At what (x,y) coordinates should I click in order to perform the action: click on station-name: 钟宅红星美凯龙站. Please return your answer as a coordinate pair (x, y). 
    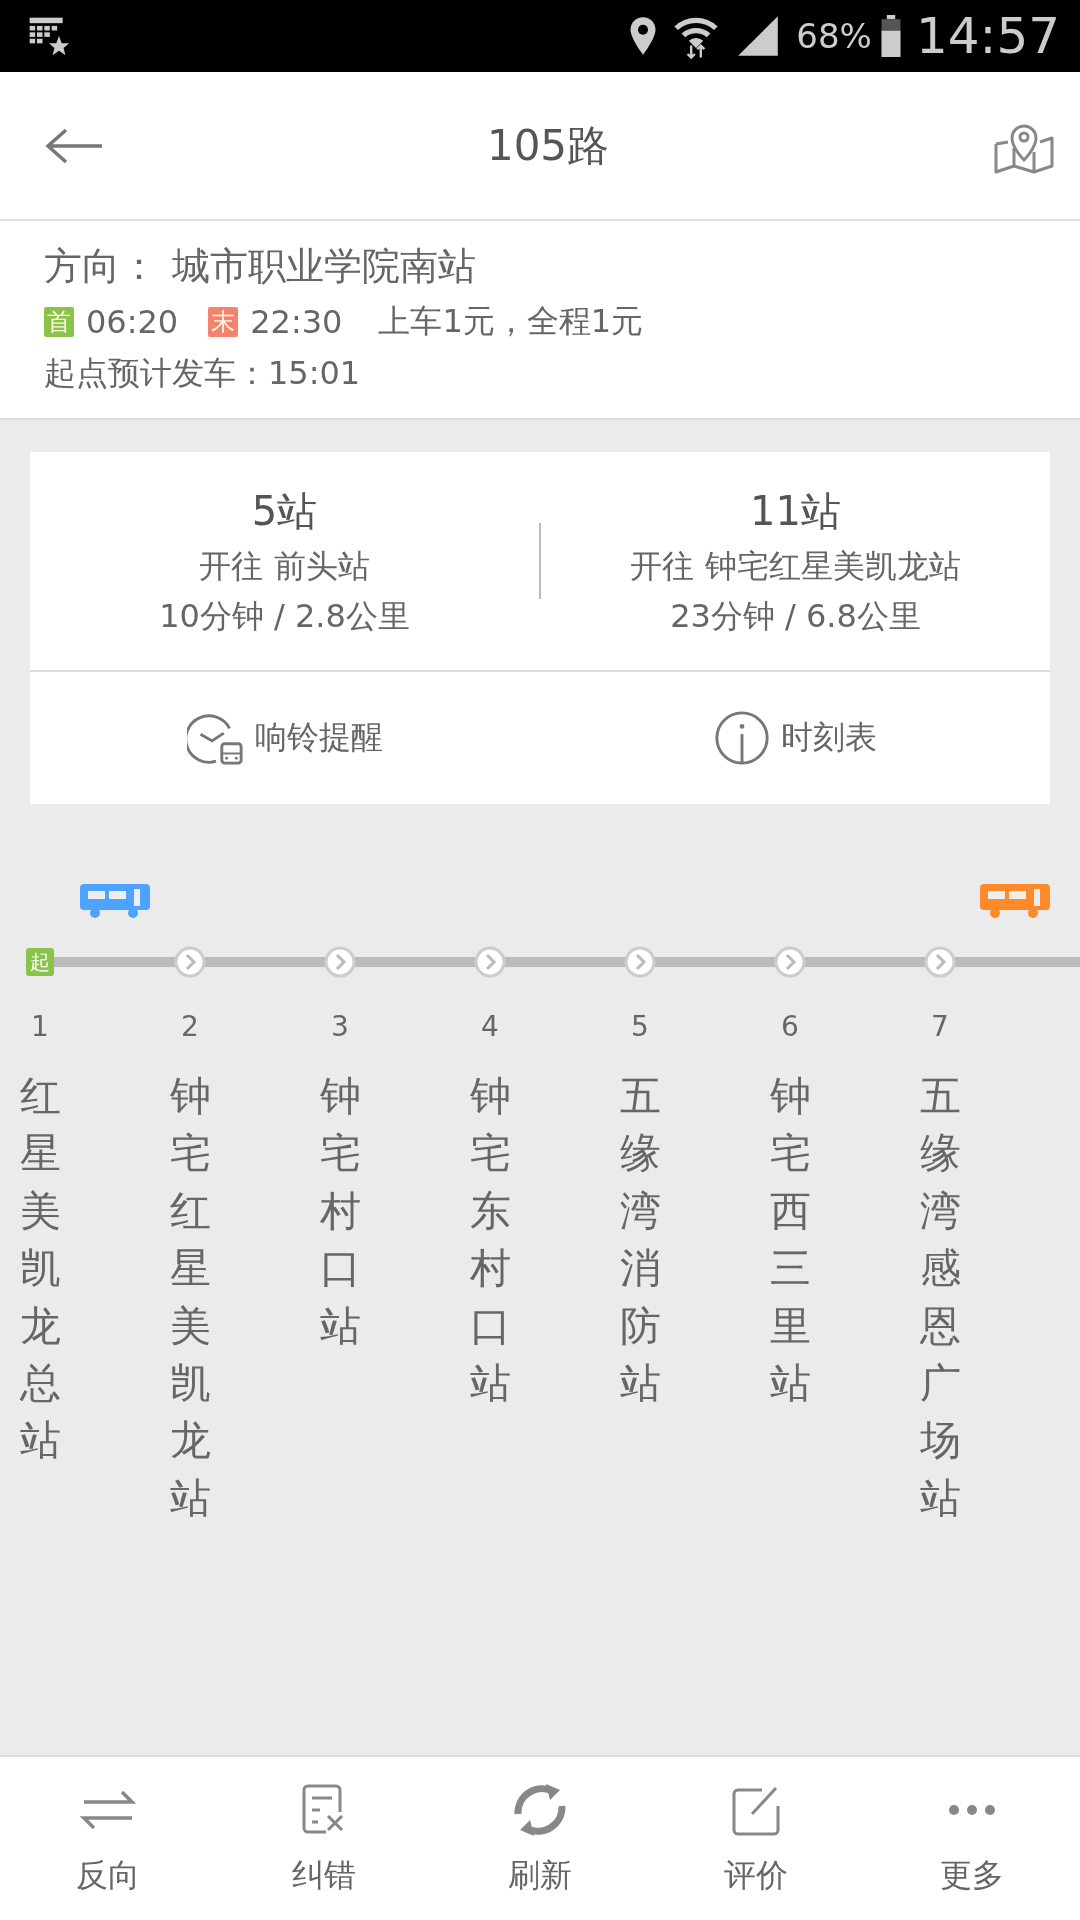
    Looking at the image, I should click on (190, 1298).